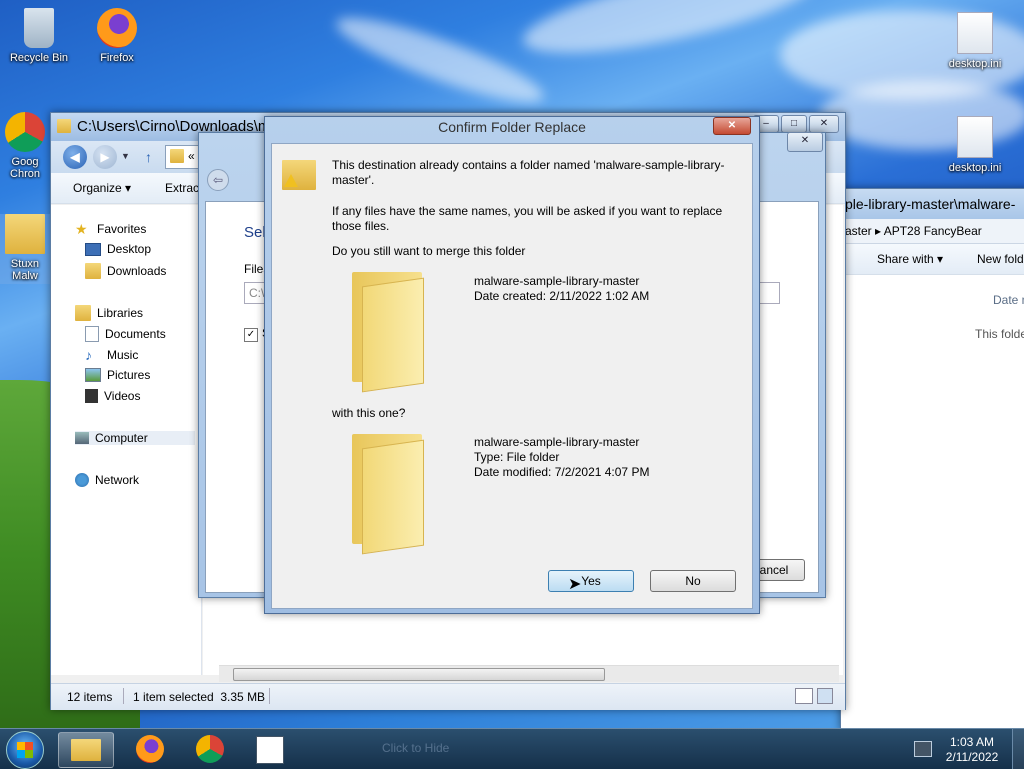 This screenshot has width=1024, height=769. I want to click on empty-folder-text: This folde, so click(999, 334).